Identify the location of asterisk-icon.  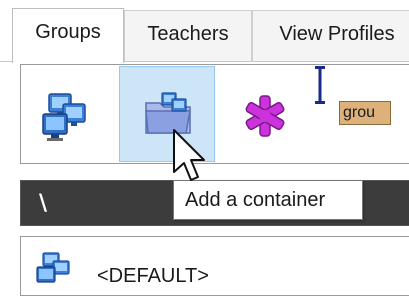
(265, 116).